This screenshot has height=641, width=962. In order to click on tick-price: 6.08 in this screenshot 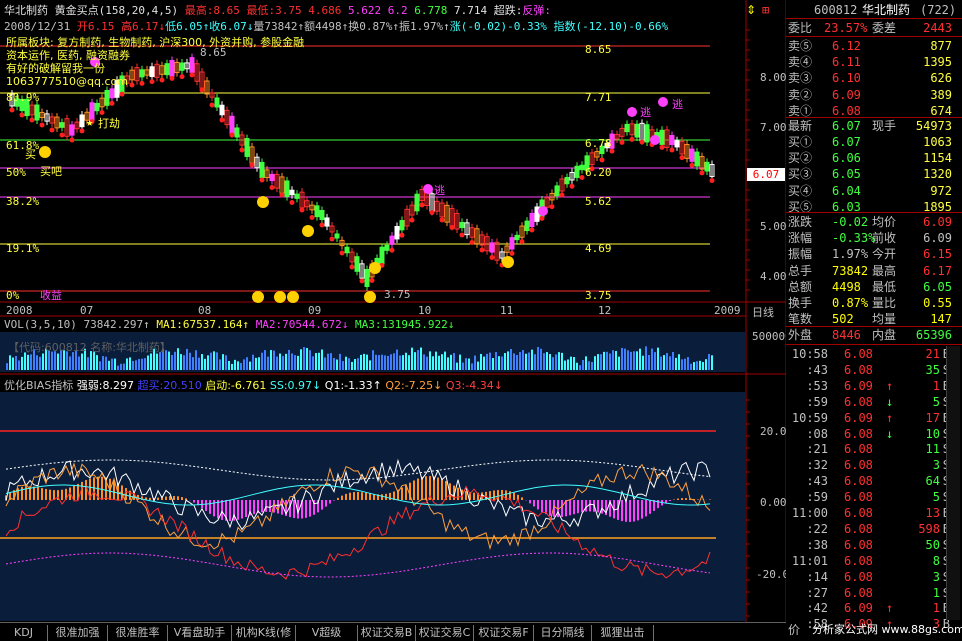, I will do `click(858, 465)`.